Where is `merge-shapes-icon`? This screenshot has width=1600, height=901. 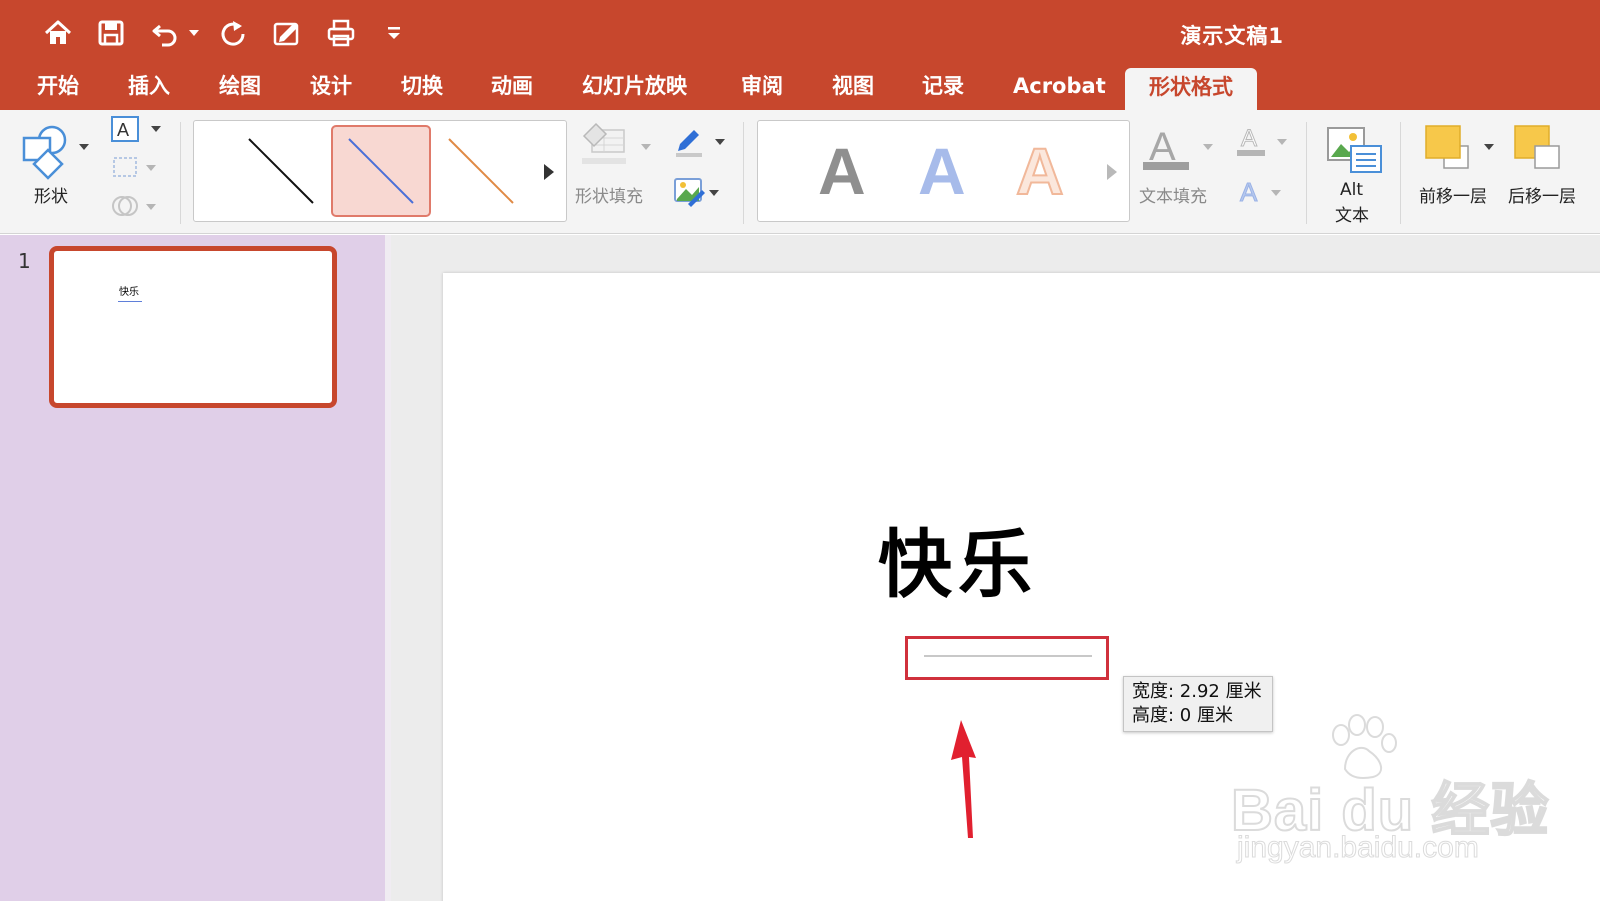
merge-shapes-icon is located at coordinates (125, 205).